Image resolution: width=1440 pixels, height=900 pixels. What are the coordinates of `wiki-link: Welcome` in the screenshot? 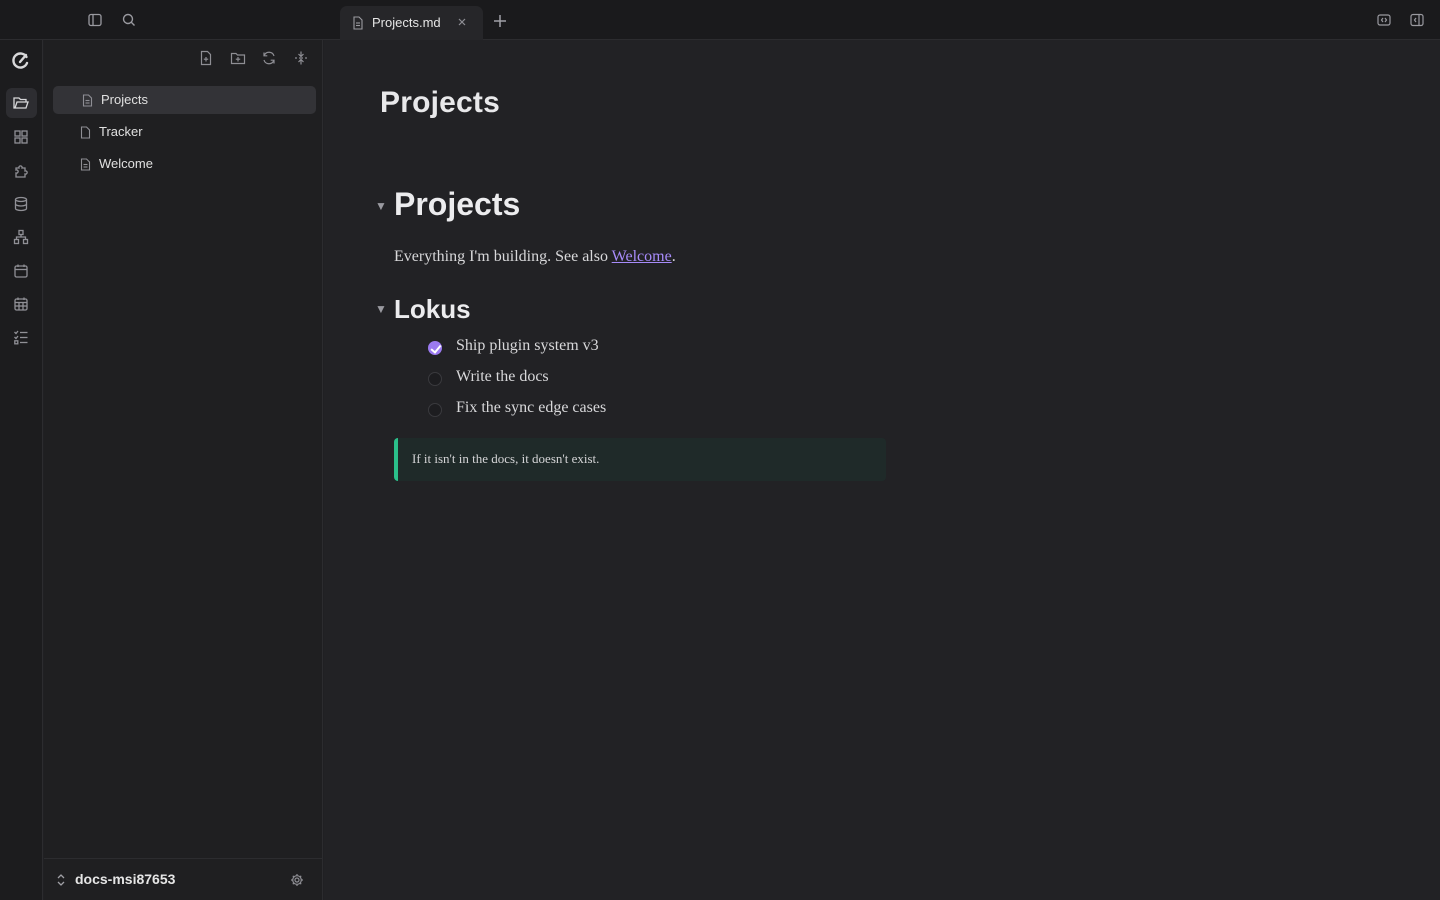 It's located at (642, 256).